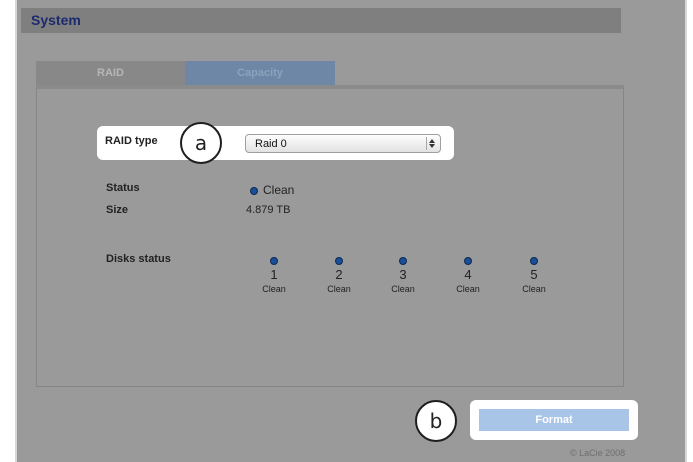 Image resolution: width=693 pixels, height=462 pixels. I want to click on tab-capacity: Capacity, so click(260, 73).